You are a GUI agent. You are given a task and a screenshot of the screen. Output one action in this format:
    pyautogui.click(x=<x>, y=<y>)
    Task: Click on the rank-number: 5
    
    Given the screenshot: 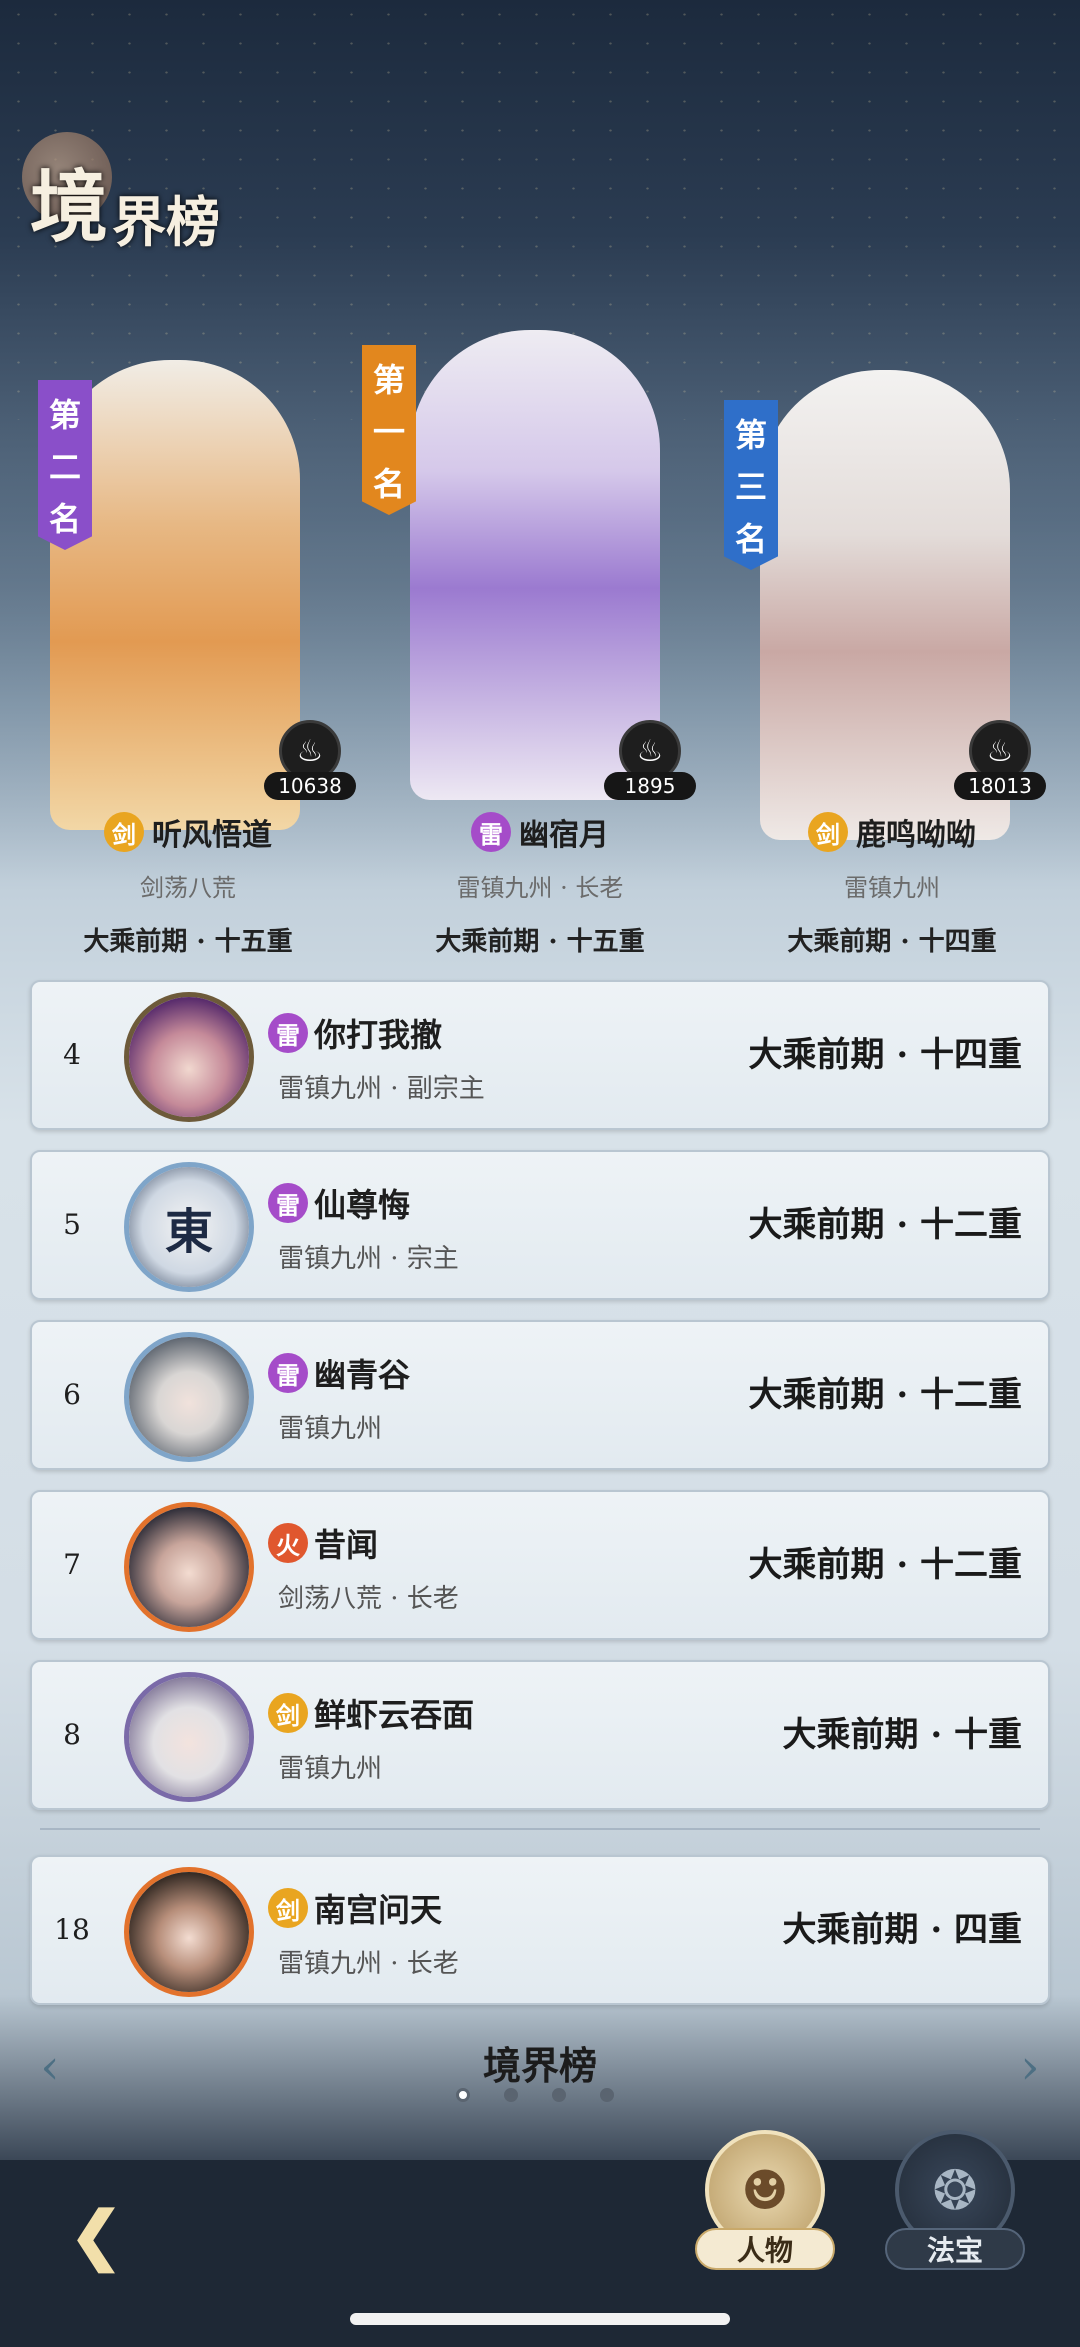 What is the action you would take?
    pyautogui.click(x=72, y=1224)
    